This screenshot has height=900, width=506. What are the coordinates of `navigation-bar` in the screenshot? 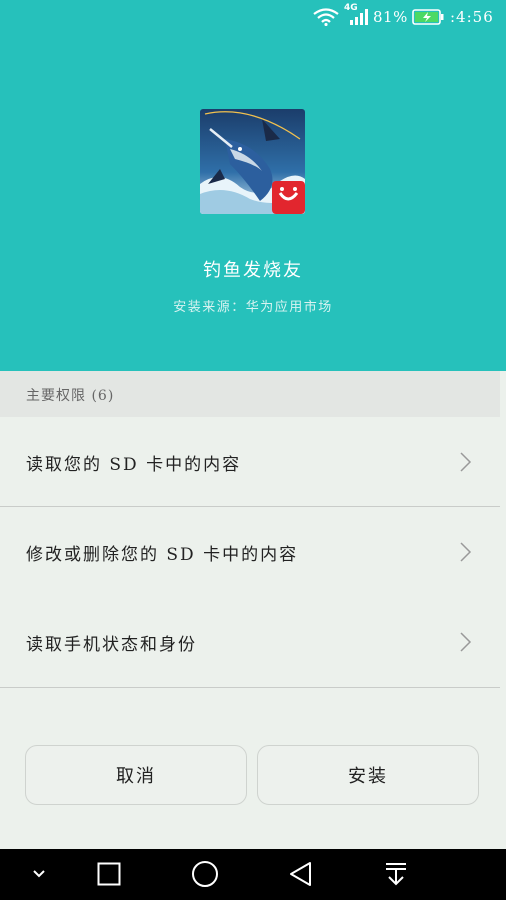 It's located at (253, 874).